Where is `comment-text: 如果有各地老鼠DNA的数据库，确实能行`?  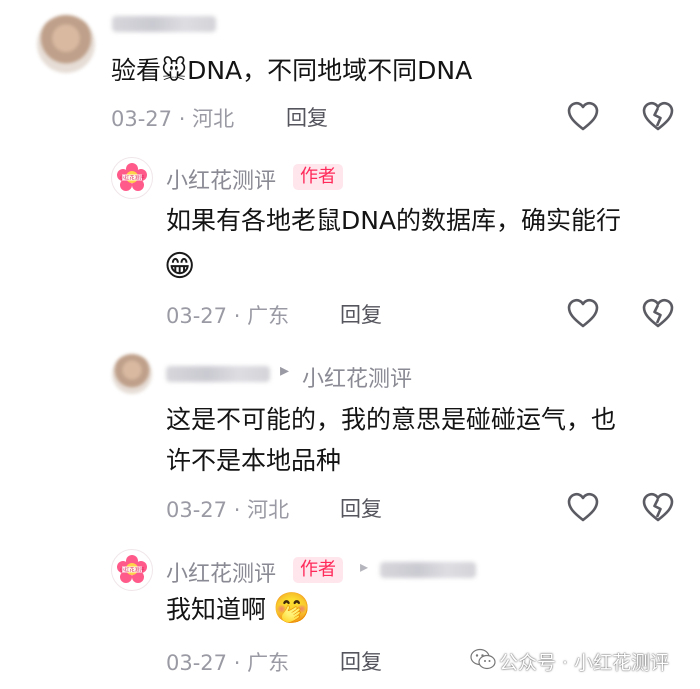
comment-text: 如果有各地老鼠DNA的数据库，确实能行 is located at coordinates (394, 220).